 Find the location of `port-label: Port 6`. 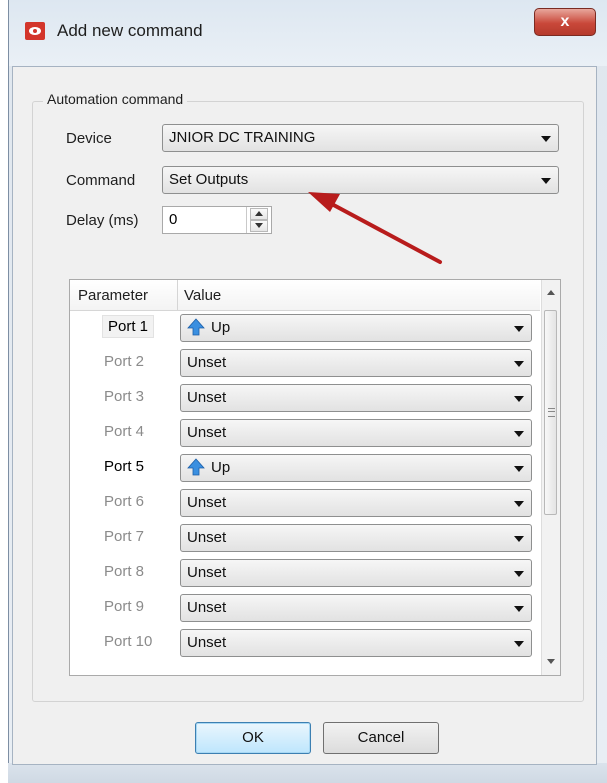

port-label: Port 6 is located at coordinates (124, 501).